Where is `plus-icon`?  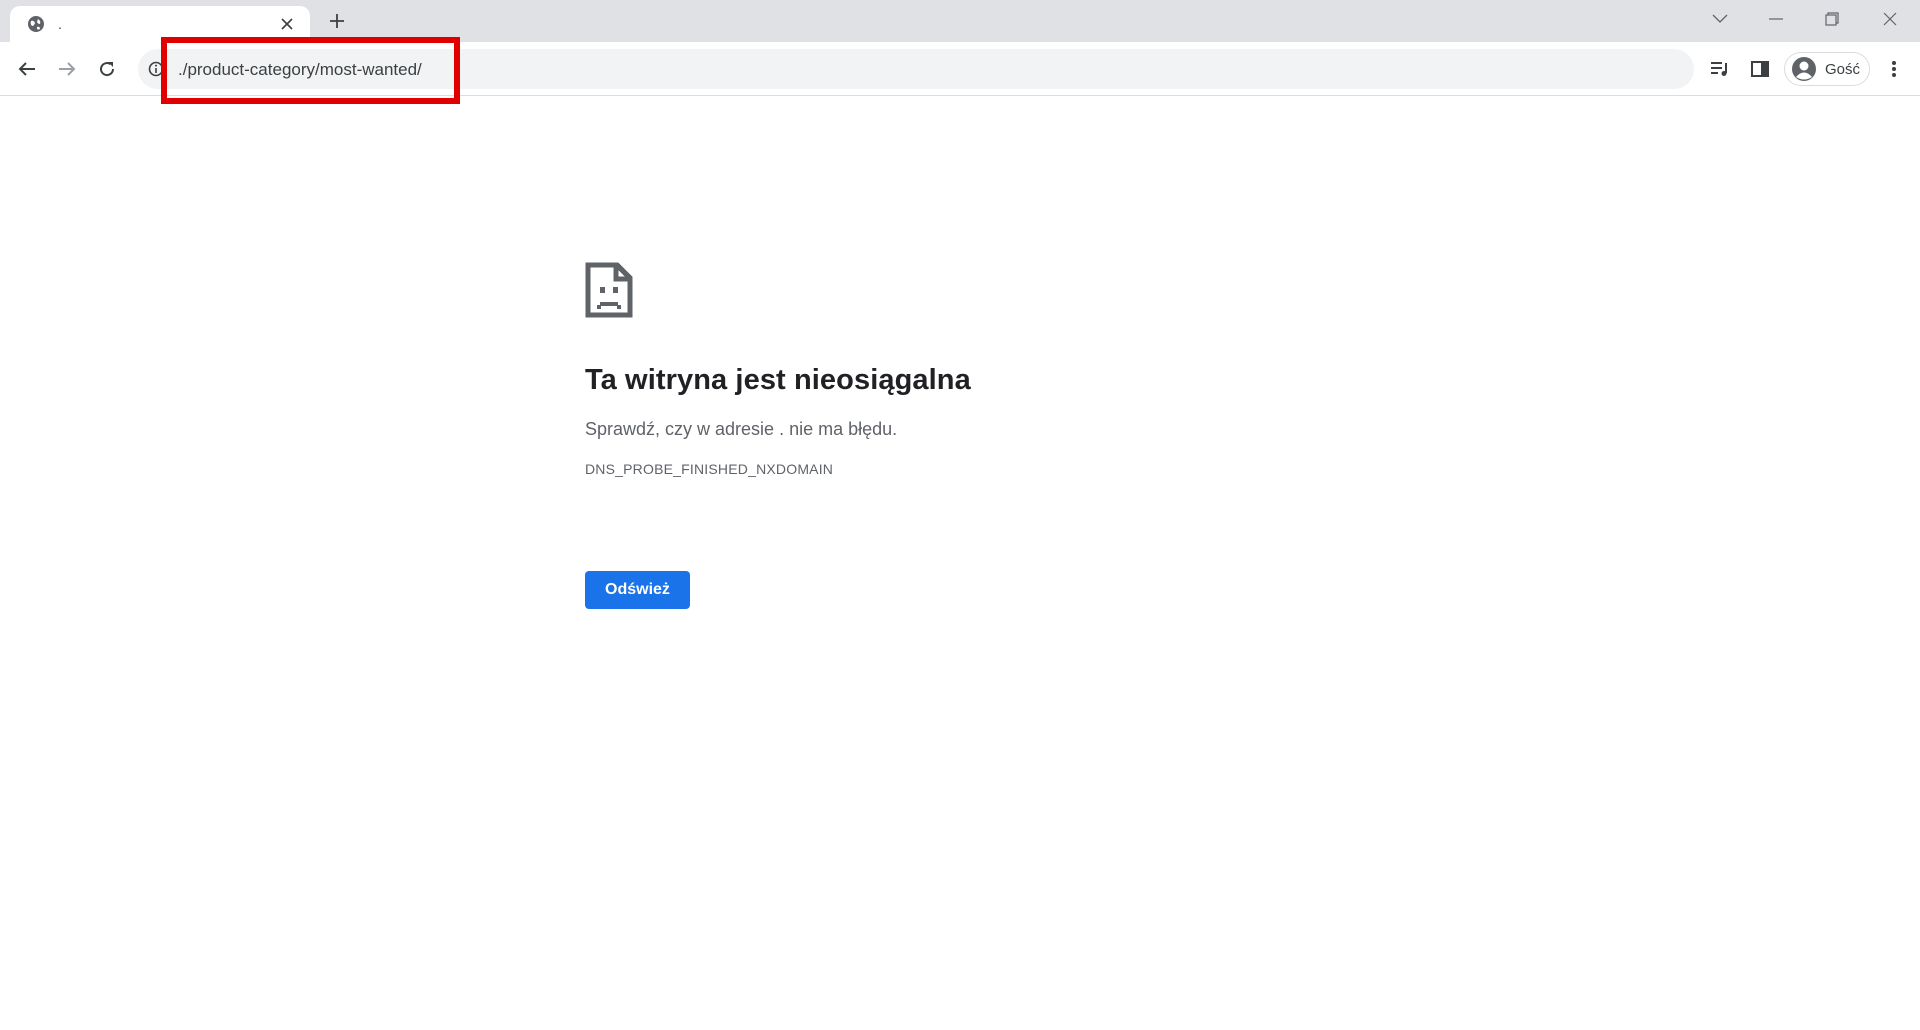
plus-icon is located at coordinates (337, 21).